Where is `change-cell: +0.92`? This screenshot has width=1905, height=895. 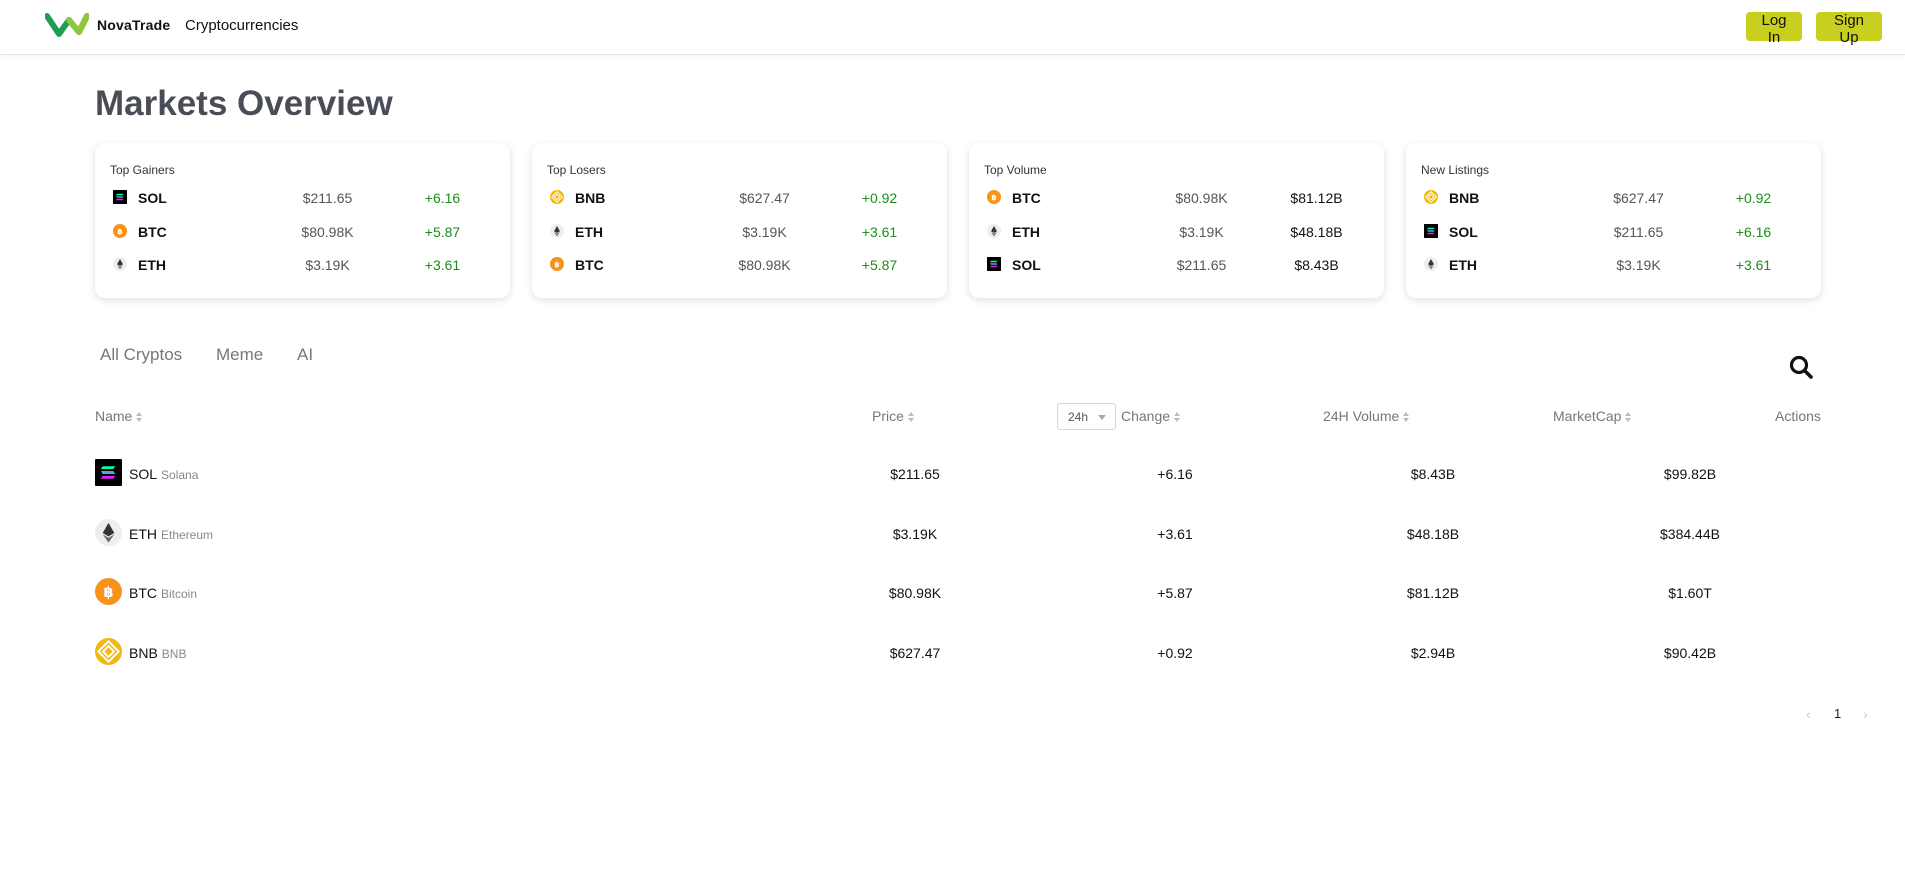
change-cell: +0.92 is located at coordinates (1175, 653).